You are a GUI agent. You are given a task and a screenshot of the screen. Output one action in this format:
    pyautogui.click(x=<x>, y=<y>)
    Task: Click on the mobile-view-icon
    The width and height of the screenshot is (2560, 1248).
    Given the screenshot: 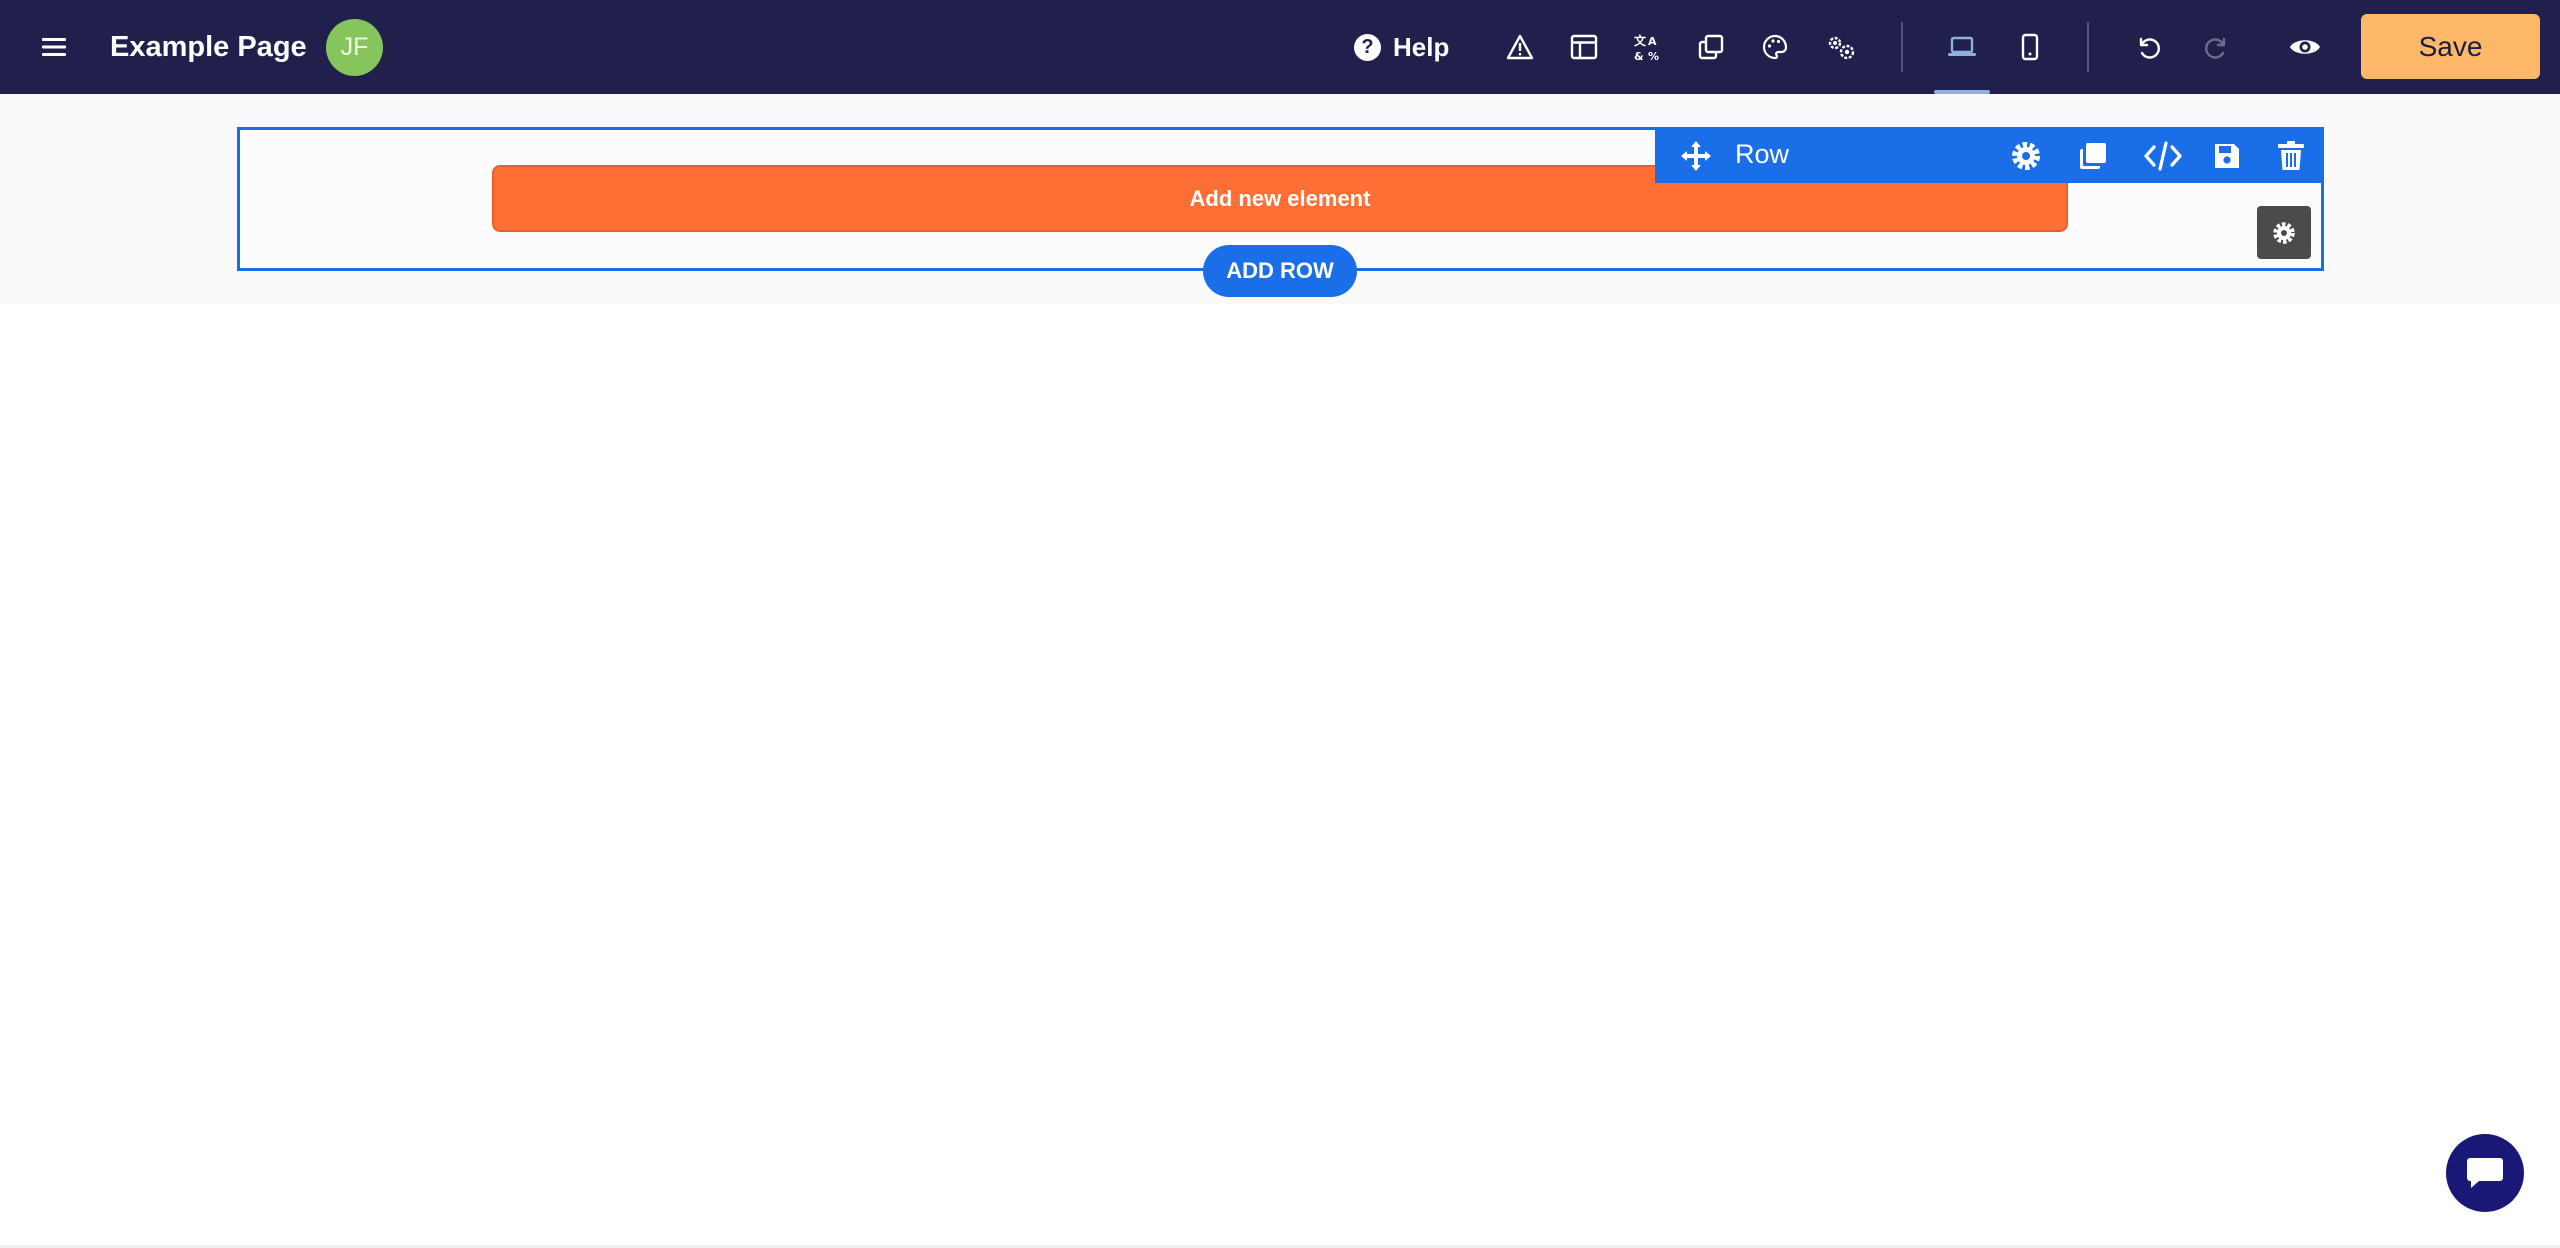 What is the action you would take?
    pyautogui.click(x=2030, y=47)
    